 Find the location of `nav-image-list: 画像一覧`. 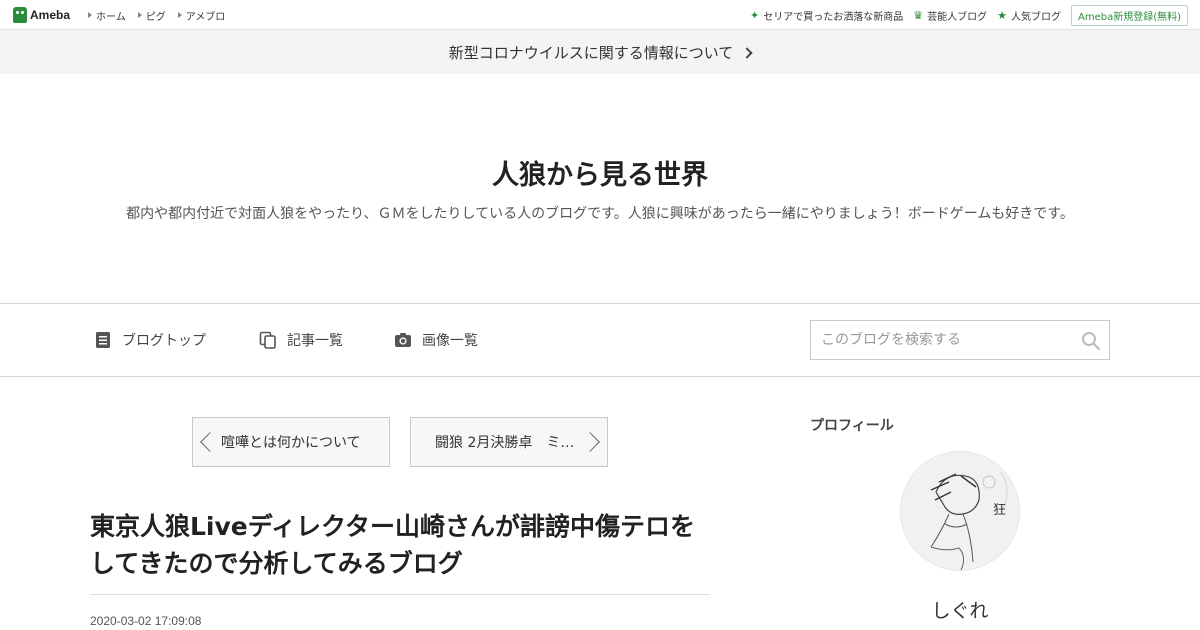

nav-image-list: 画像一覧 is located at coordinates (436, 340).